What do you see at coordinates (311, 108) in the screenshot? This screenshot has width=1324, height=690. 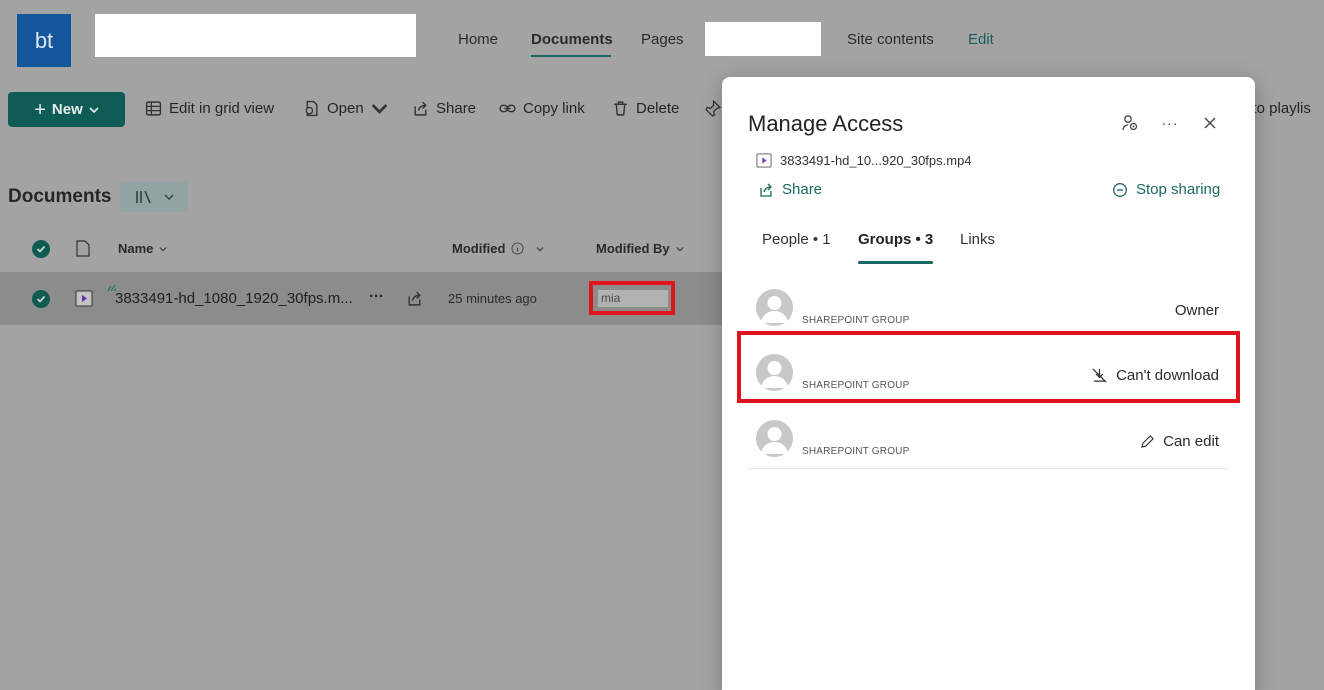 I see `open-file-icon` at bounding box center [311, 108].